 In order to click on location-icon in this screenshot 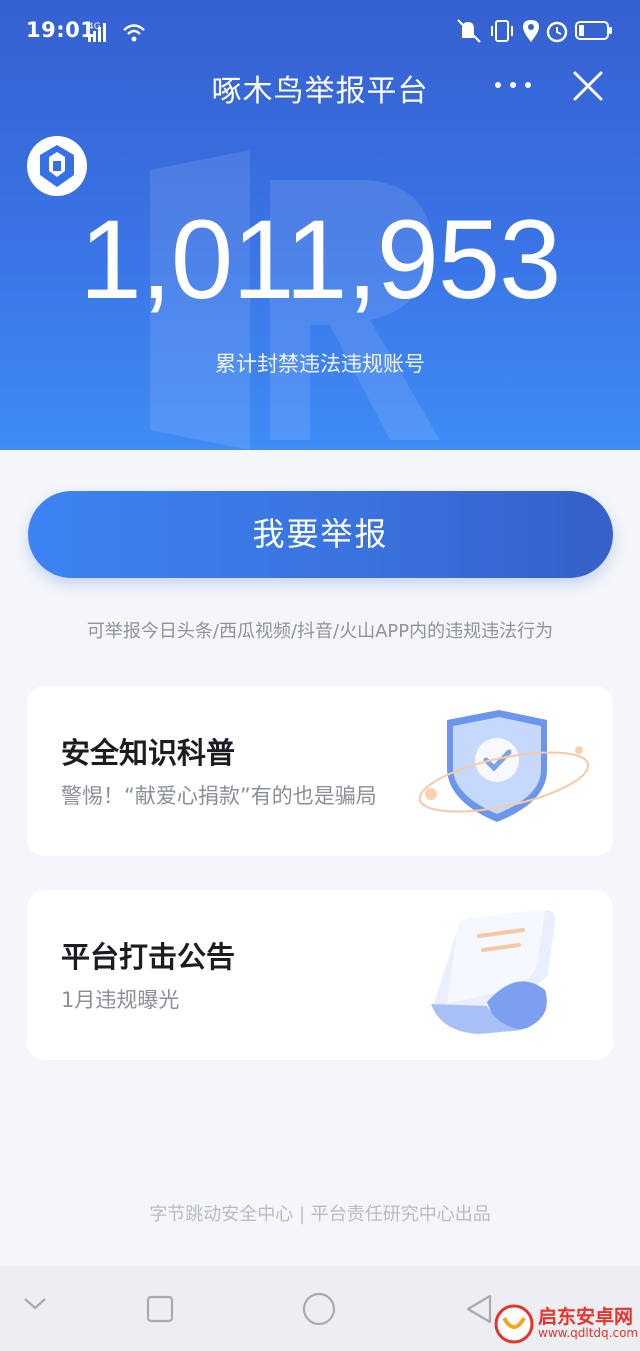, I will do `click(531, 31)`.